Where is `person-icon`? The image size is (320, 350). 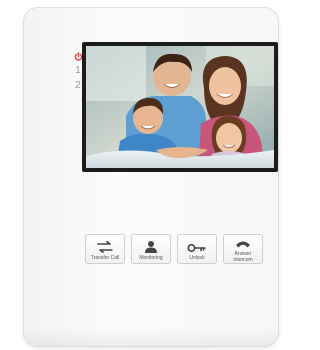 person-icon is located at coordinates (151, 247).